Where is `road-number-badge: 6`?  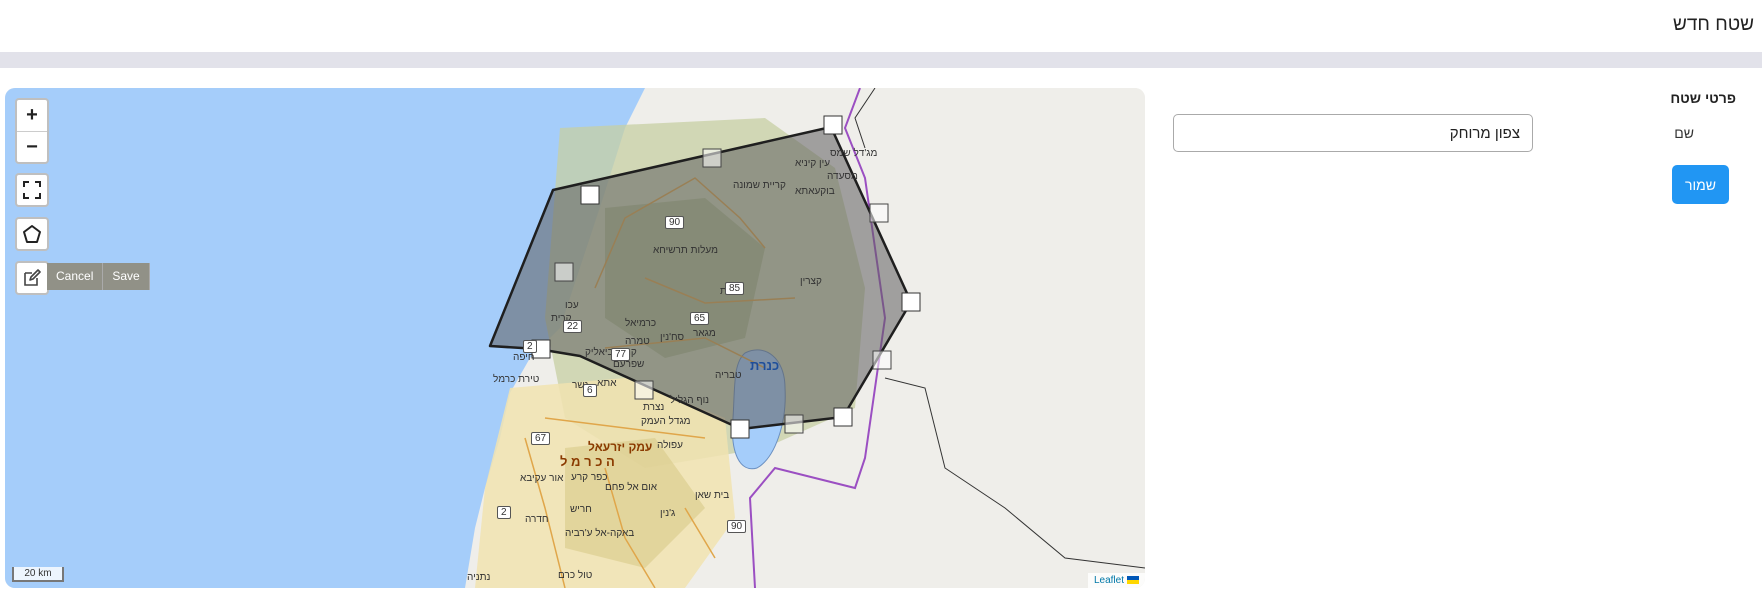 road-number-badge: 6 is located at coordinates (590, 390).